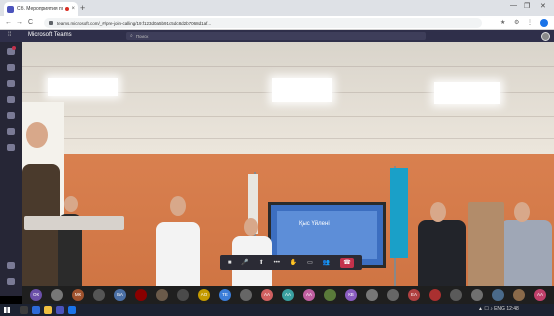  I want to click on chat-icon: ▭, so click(310, 263).